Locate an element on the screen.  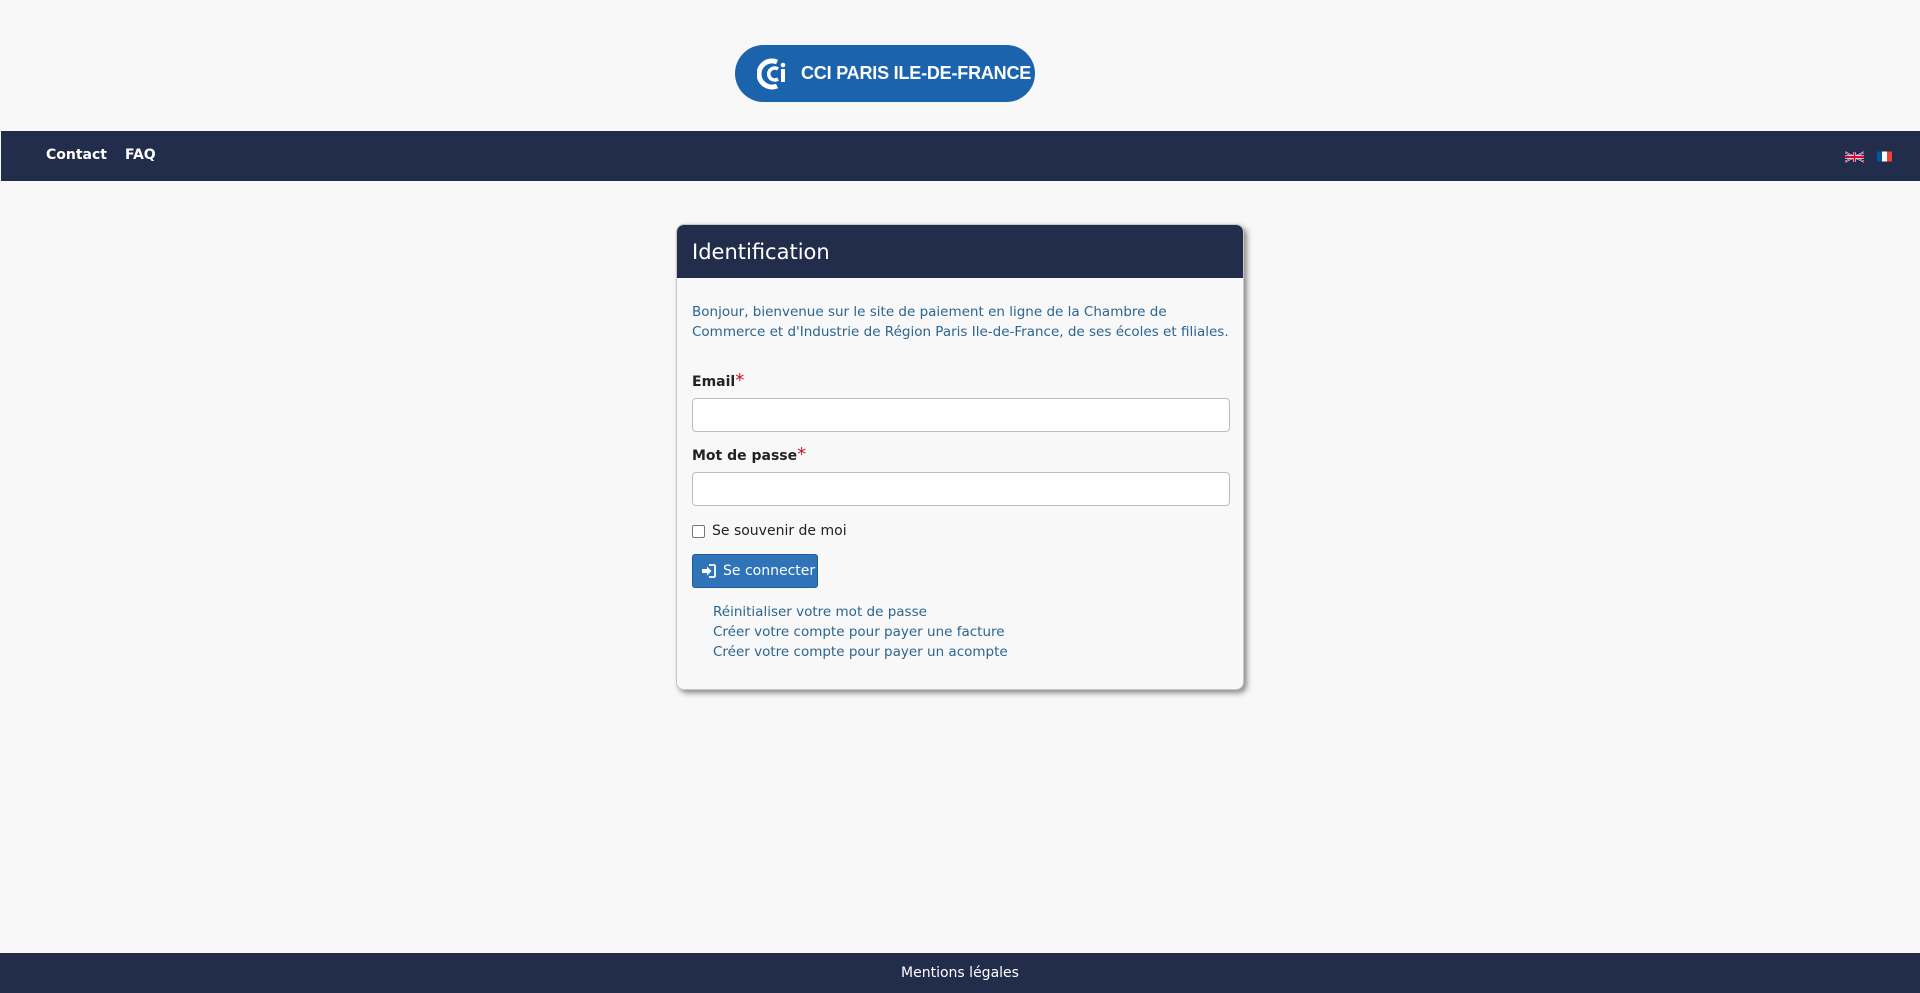
cci-logo: CCI PARIS ILE-DE-FRANCE is located at coordinates (885, 73).